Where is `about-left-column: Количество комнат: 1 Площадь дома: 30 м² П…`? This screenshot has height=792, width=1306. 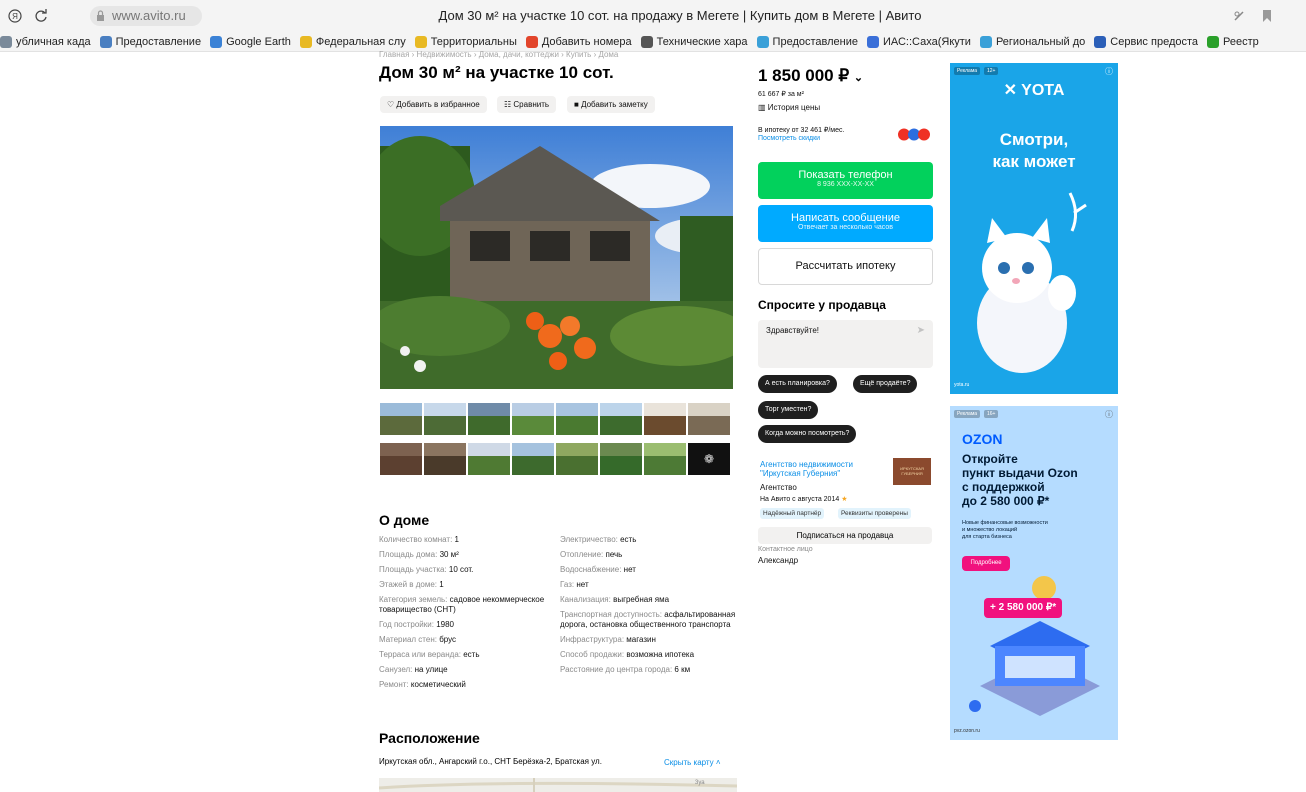 about-left-column: Количество комнат: 1 Площадь дома: 30 м² П… is located at coordinates (466, 615).